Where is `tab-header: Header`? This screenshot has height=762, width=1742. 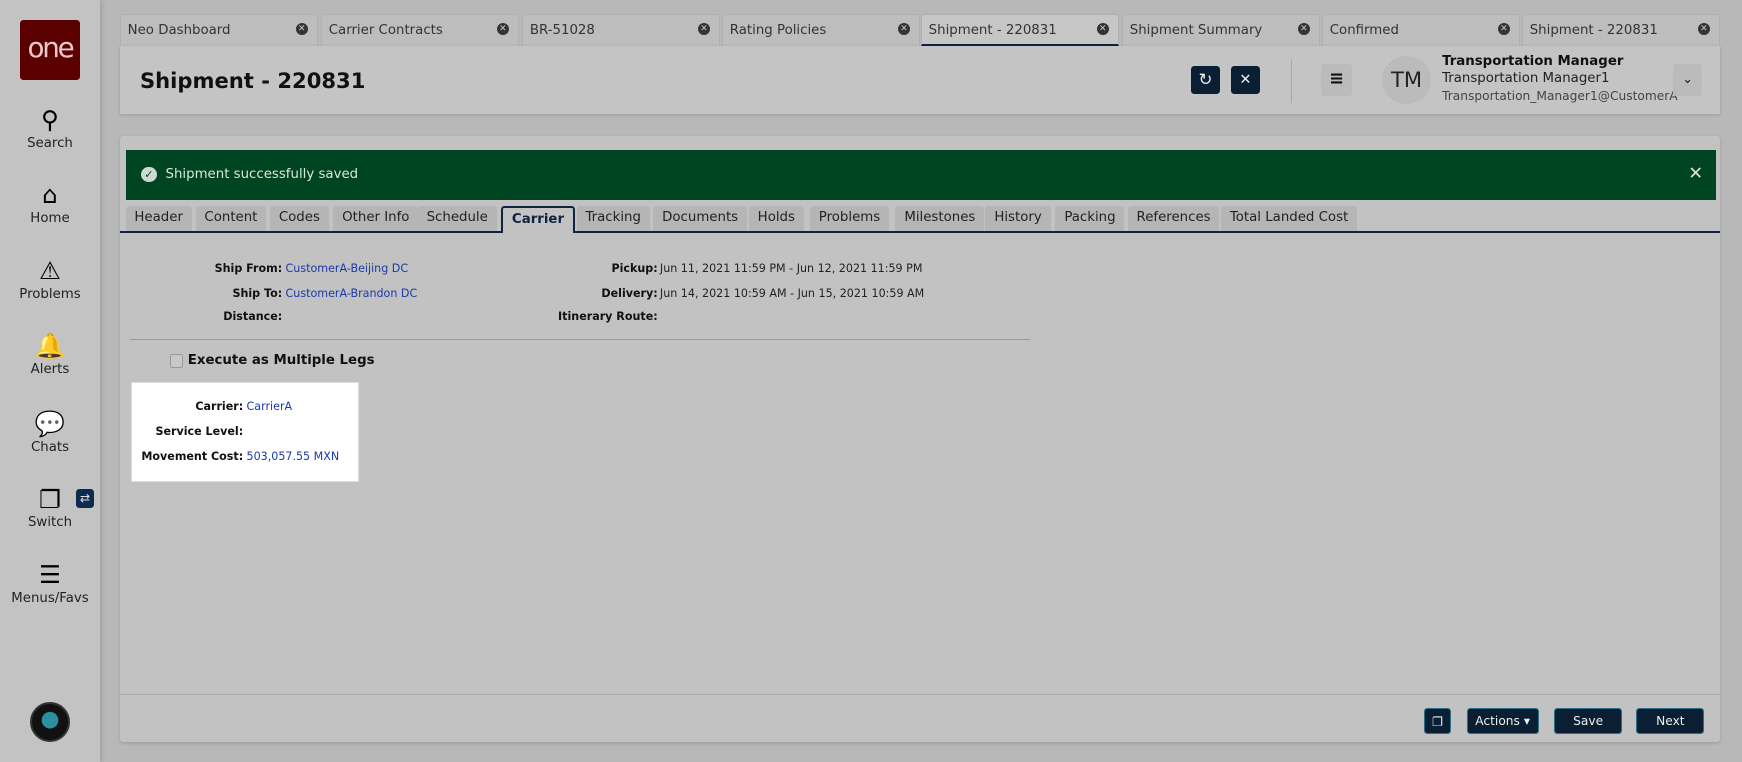 tab-header: Header is located at coordinates (158, 218).